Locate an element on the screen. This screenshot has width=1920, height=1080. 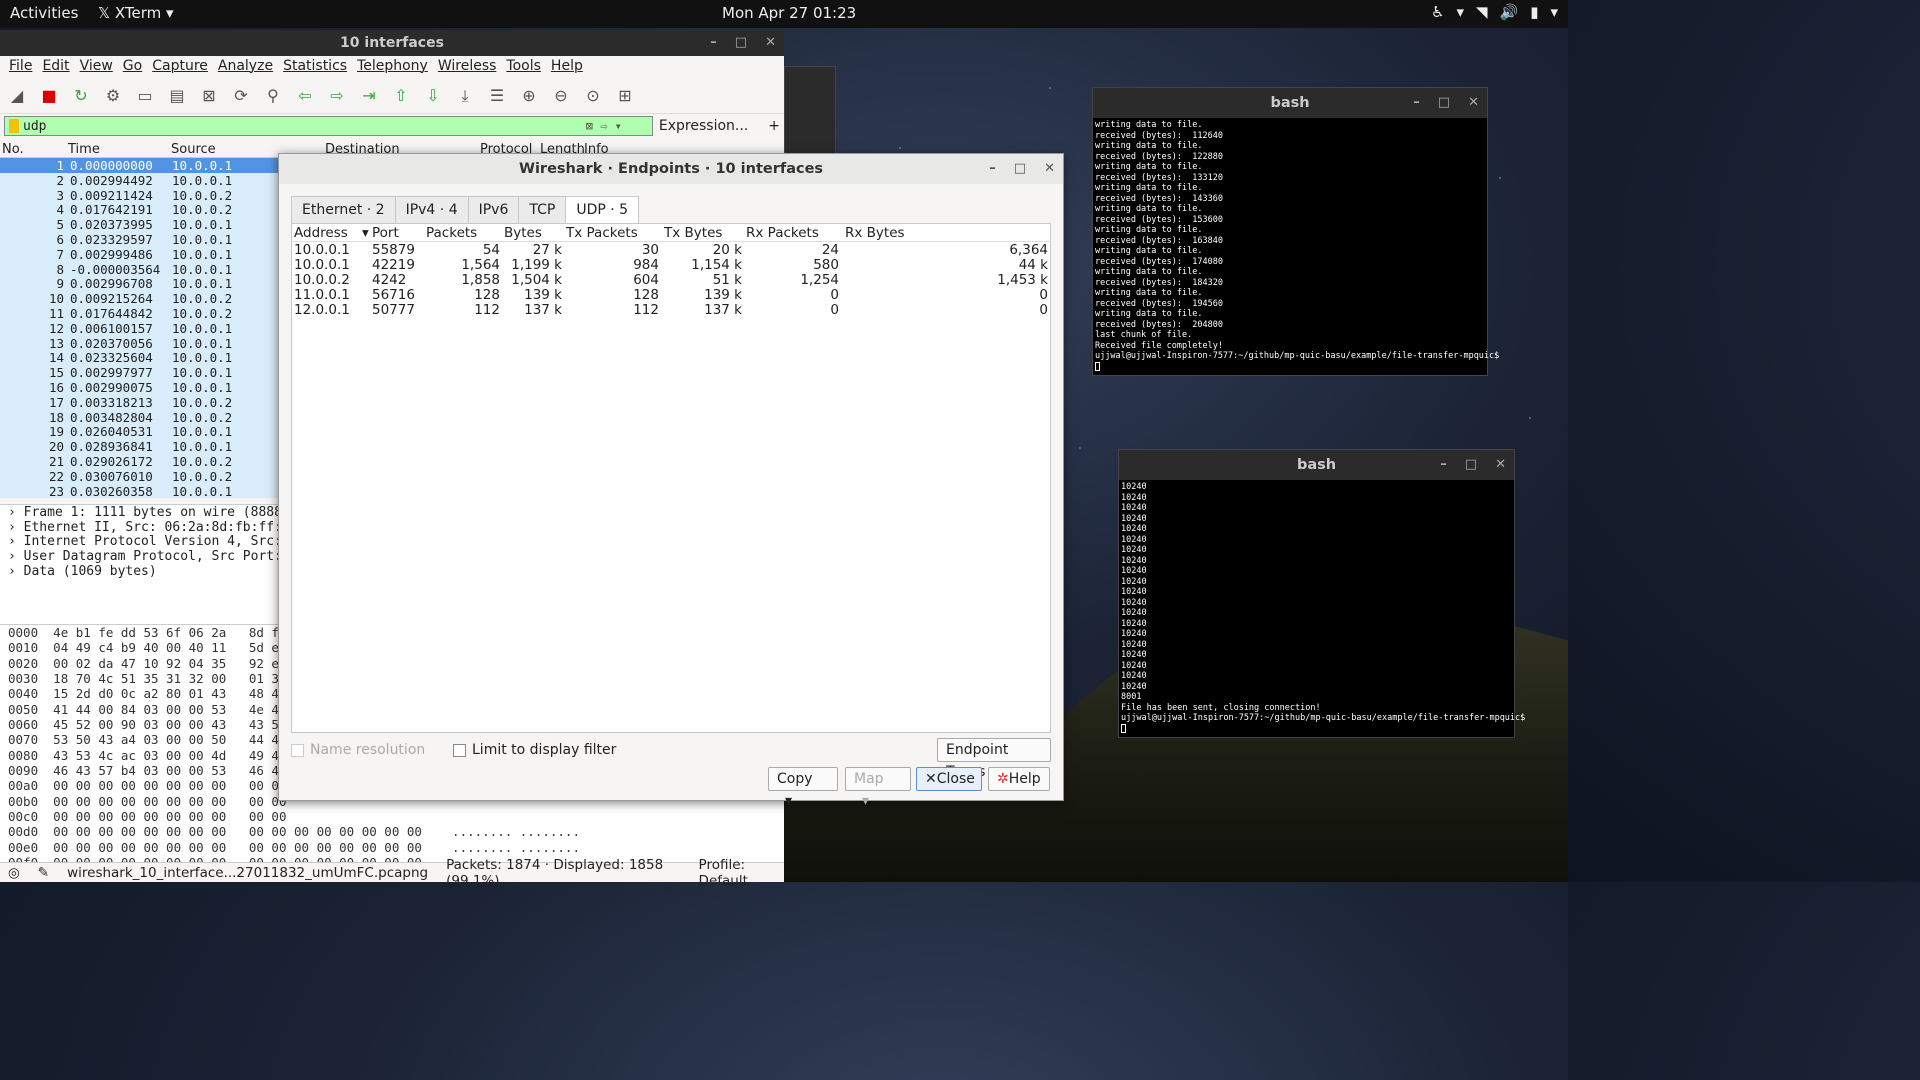
col-rx-packets: Rx Packets is located at coordinates (782, 233).